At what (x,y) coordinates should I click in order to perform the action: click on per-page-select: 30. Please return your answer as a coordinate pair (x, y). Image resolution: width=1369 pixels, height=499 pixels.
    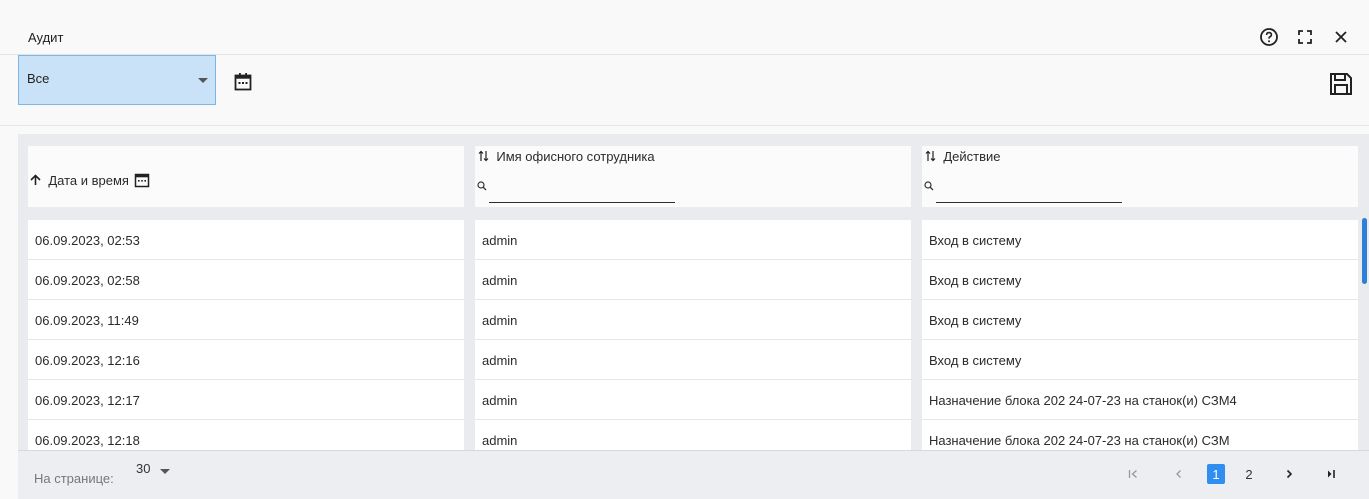
    Looking at the image, I should click on (153, 475).